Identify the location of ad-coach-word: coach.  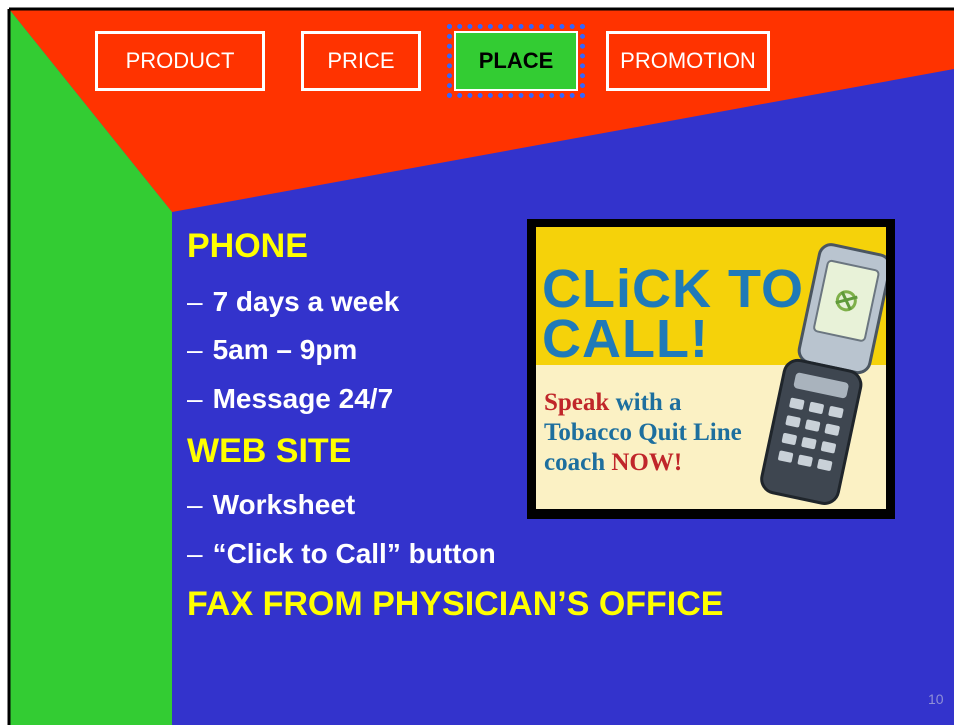
(578, 462).